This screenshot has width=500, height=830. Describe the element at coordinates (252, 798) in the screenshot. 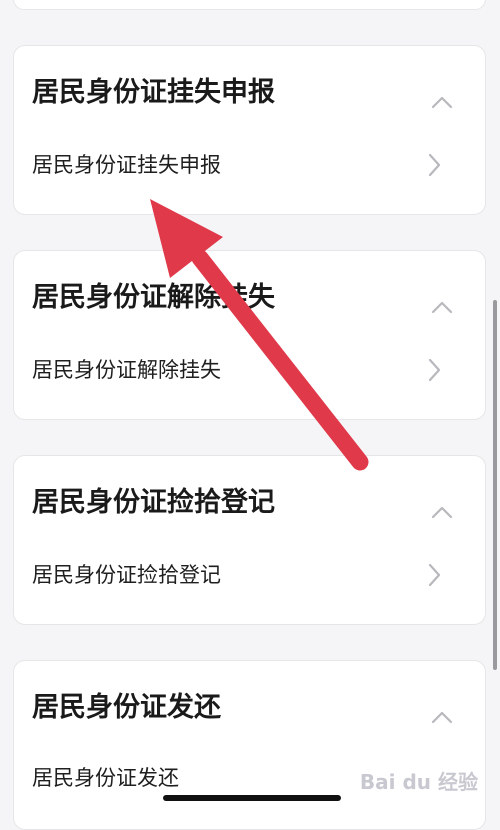

I see `home-indicator` at that location.